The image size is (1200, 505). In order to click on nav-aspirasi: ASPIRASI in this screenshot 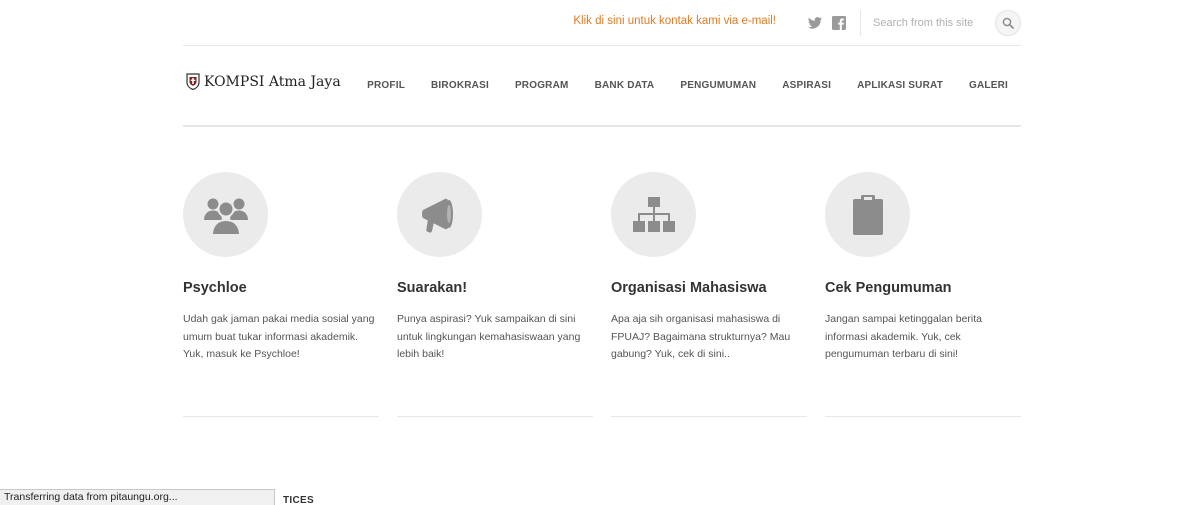, I will do `click(806, 85)`.